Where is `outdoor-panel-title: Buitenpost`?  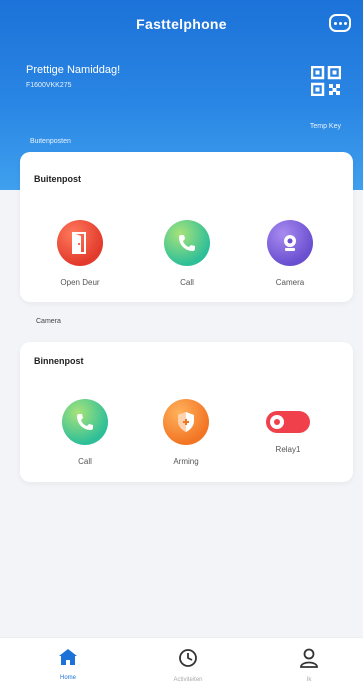
outdoor-panel-title: Buitenpost is located at coordinates (57, 179).